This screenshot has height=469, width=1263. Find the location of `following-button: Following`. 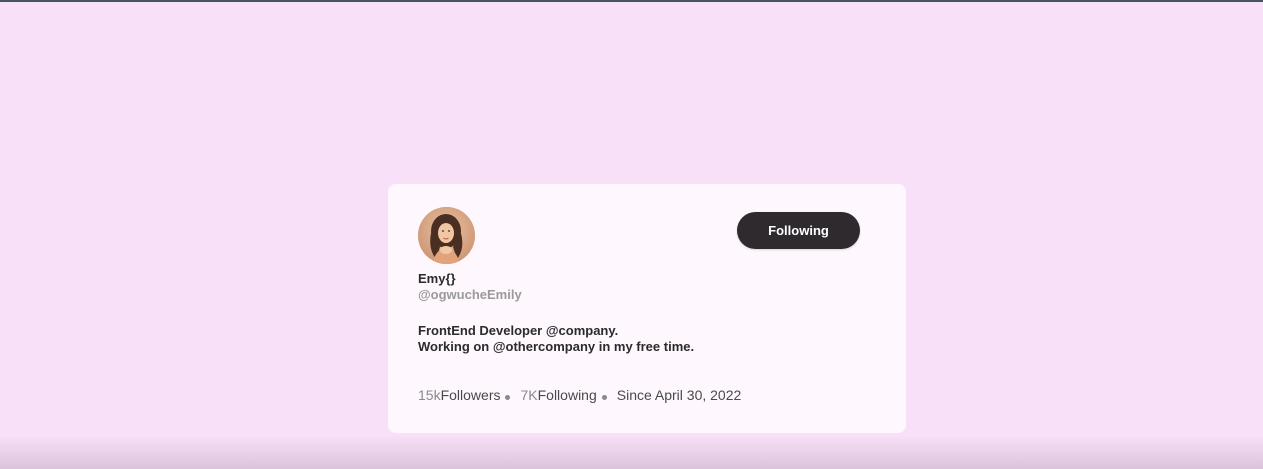

following-button: Following is located at coordinates (798, 230).